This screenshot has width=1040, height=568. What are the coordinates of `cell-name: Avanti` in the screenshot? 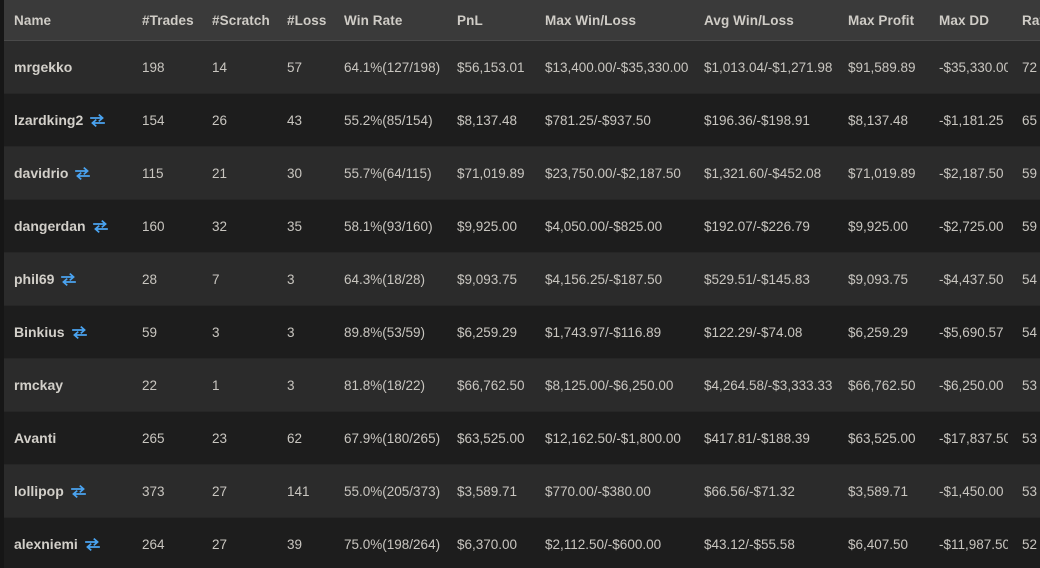 It's located at (64, 438).